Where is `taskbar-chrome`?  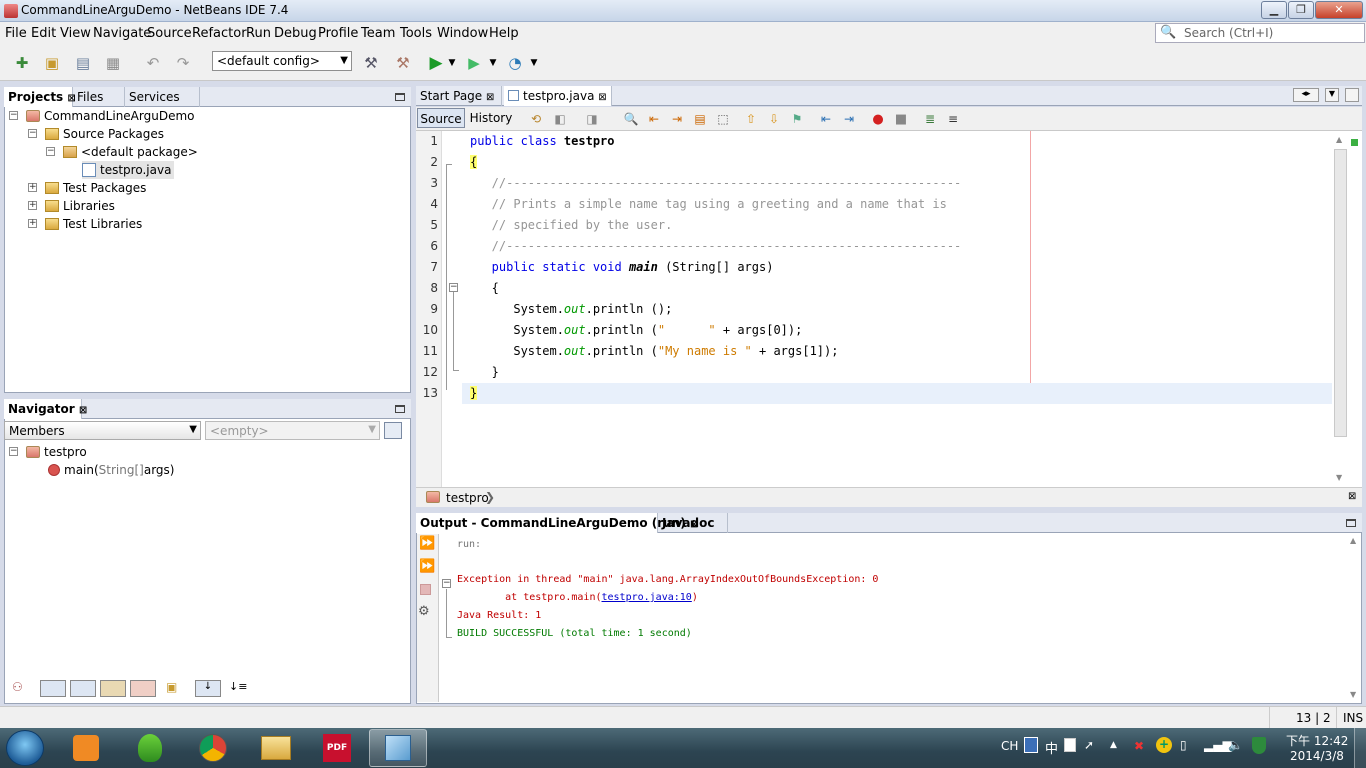 taskbar-chrome is located at coordinates (213, 748).